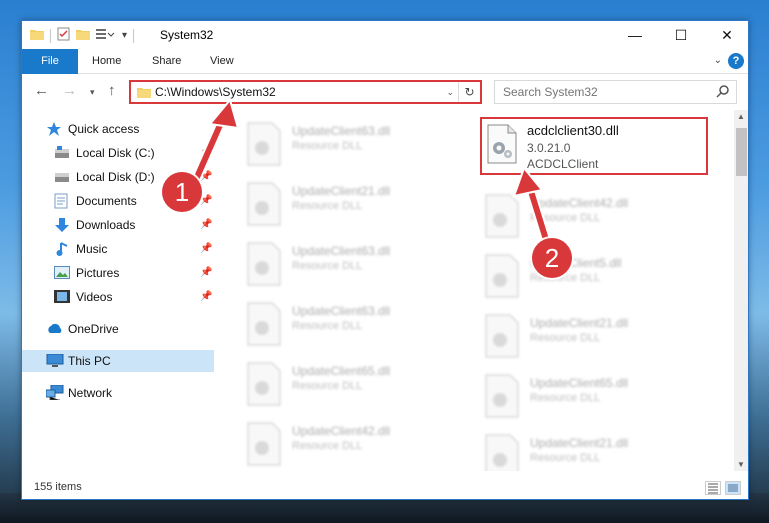 The width and height of the screenshot is (769, 523). What do you see at coordinates (118, 225) in the screenshot?
I see `sidebar-item-downloads: Downloads 📌` at bounding box center [118, 225].